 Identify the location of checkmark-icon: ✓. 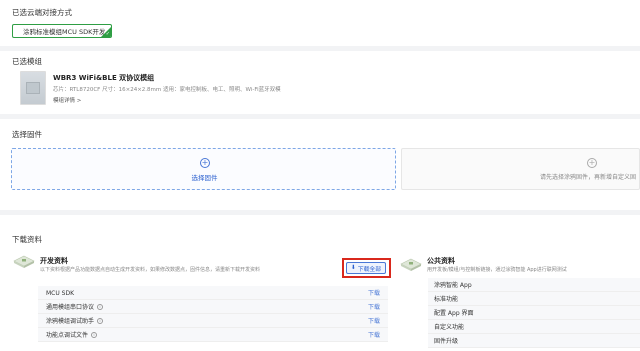
(107, 34).